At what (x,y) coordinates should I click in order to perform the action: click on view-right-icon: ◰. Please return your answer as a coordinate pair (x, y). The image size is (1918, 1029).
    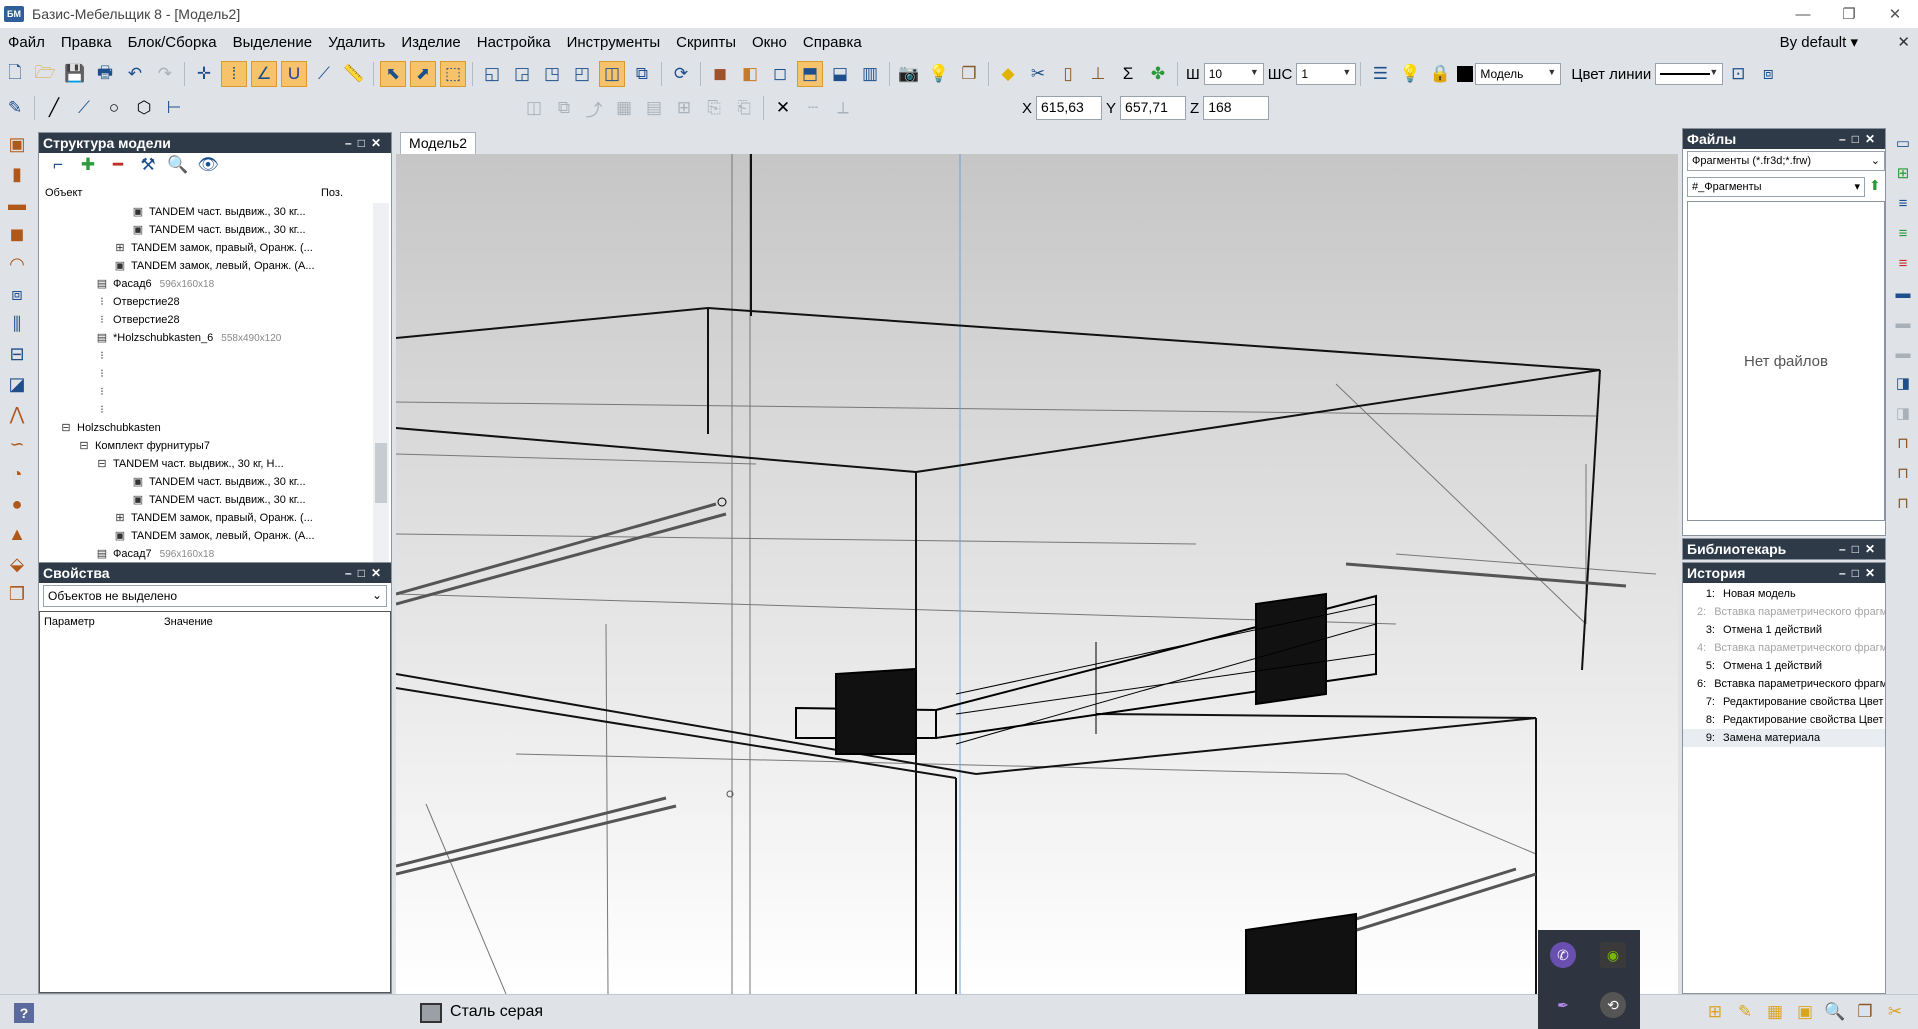
    Looking at the image, I should click on (582, 74).